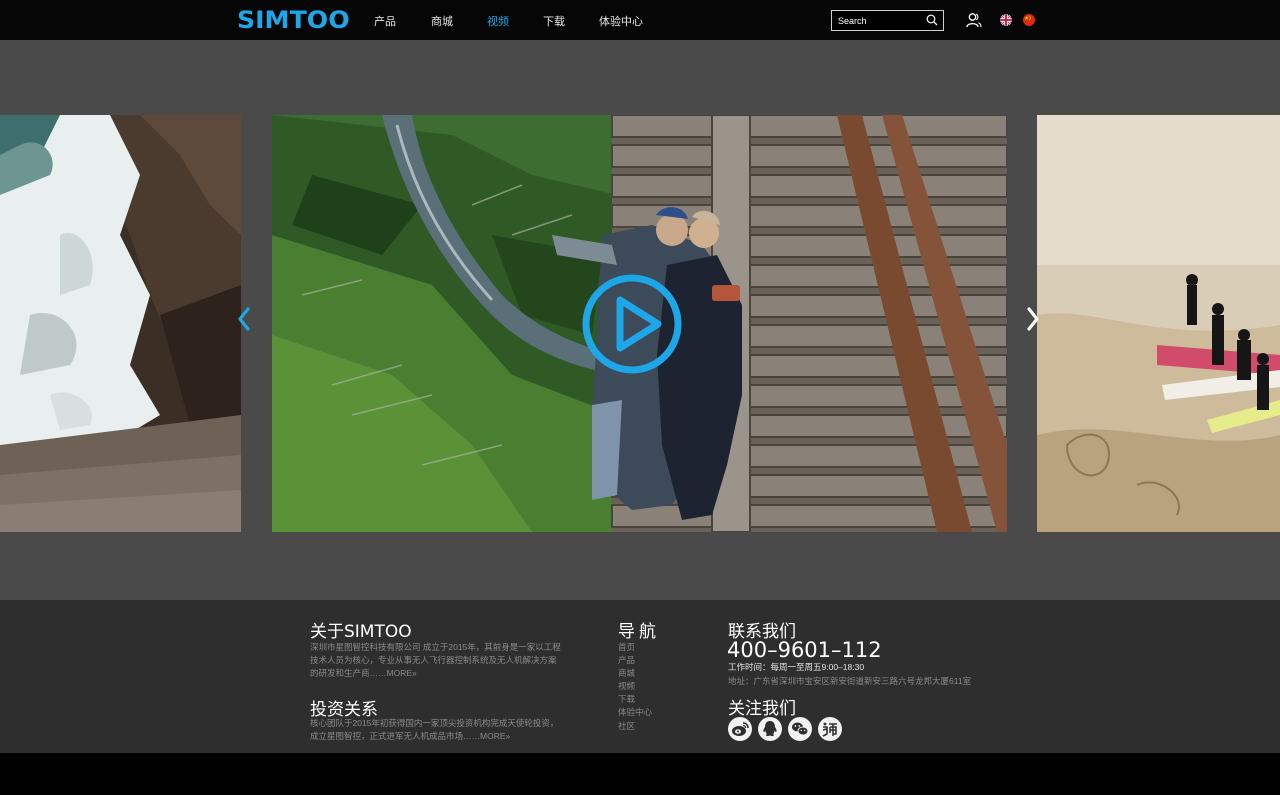 Image resolution: width=1280 pixels, height=795 pixels. I want to click on nav-item-video: 视频, so click(498, 21).